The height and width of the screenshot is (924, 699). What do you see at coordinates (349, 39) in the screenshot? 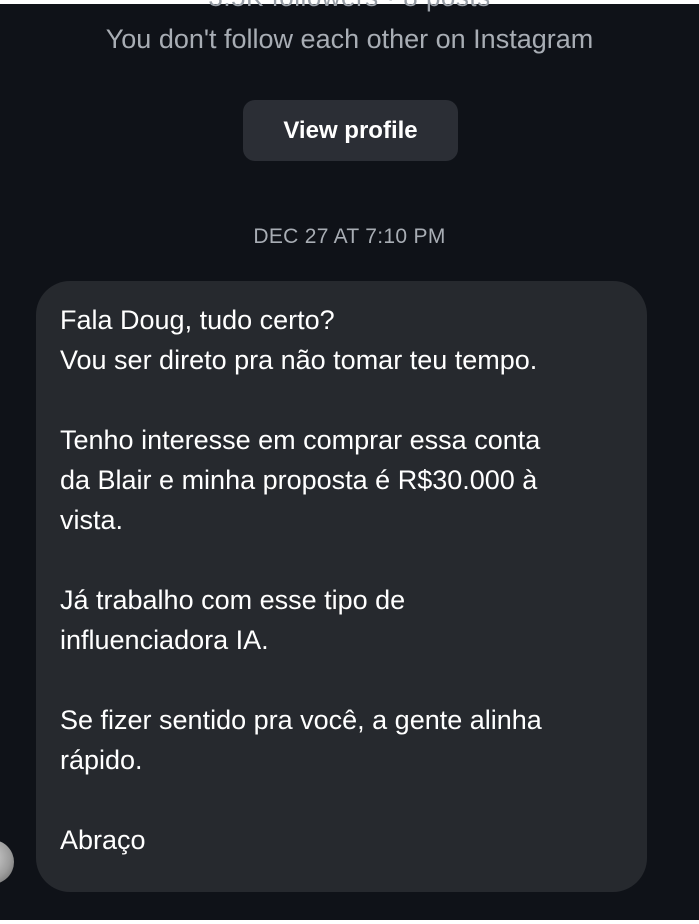
I see `follow-status-text: You don't follow each other on Instagram` at bounding box center [349, 39].